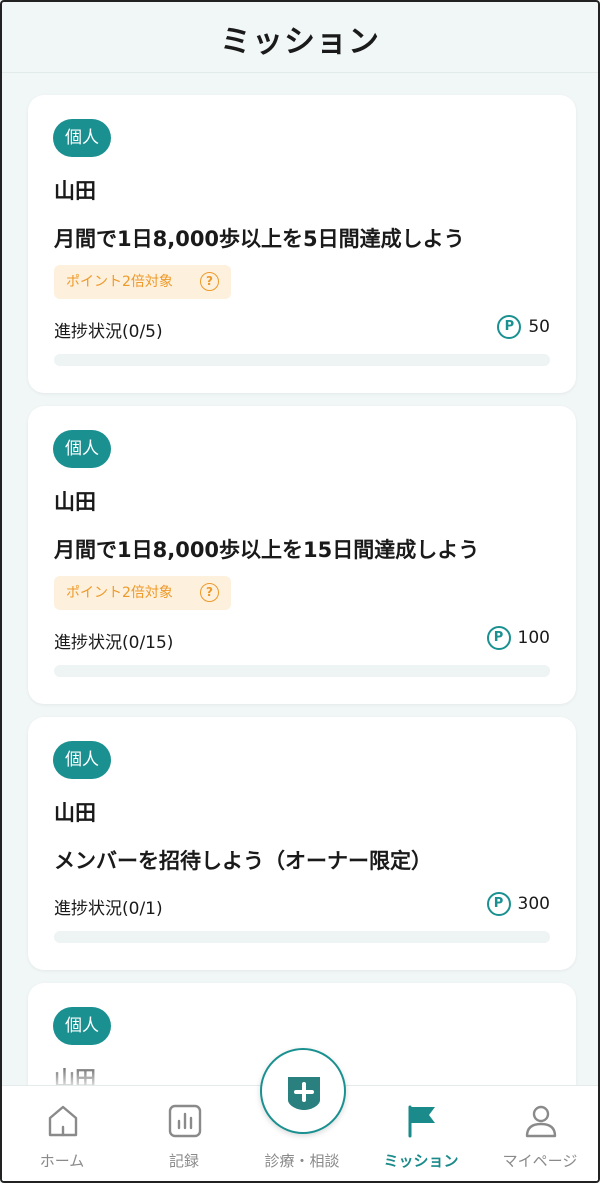 The image size is (600, 1183). What do you see at coordinates (300, 42) in the screenshot?
I see `page-title: ミッション` at bounding box center [300, 42].